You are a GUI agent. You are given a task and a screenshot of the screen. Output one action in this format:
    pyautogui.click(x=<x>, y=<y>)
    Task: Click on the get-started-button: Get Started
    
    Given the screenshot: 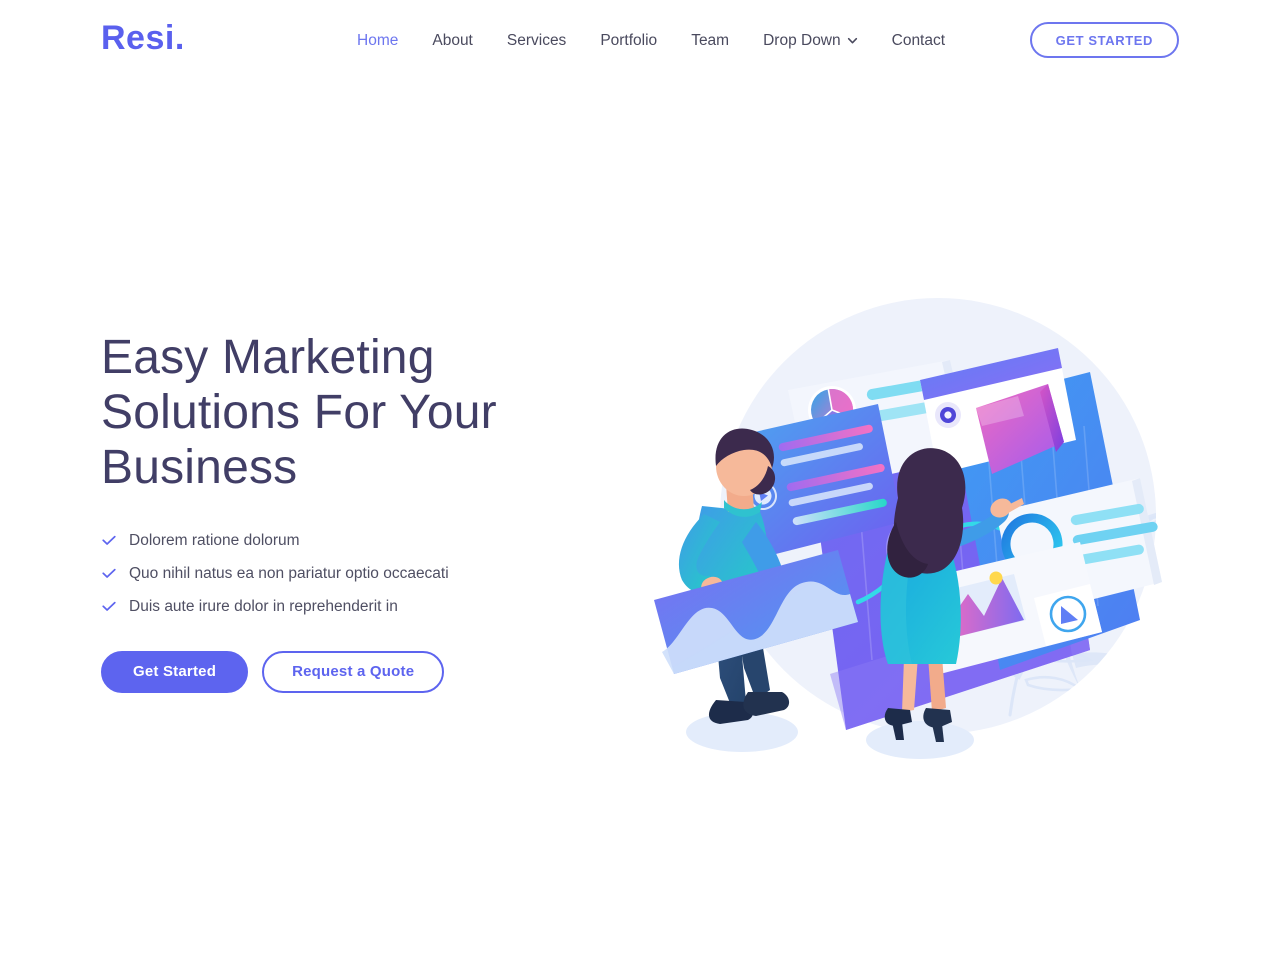 What is the action you would take?
    pyautogui.click(x=175, y=671)
    